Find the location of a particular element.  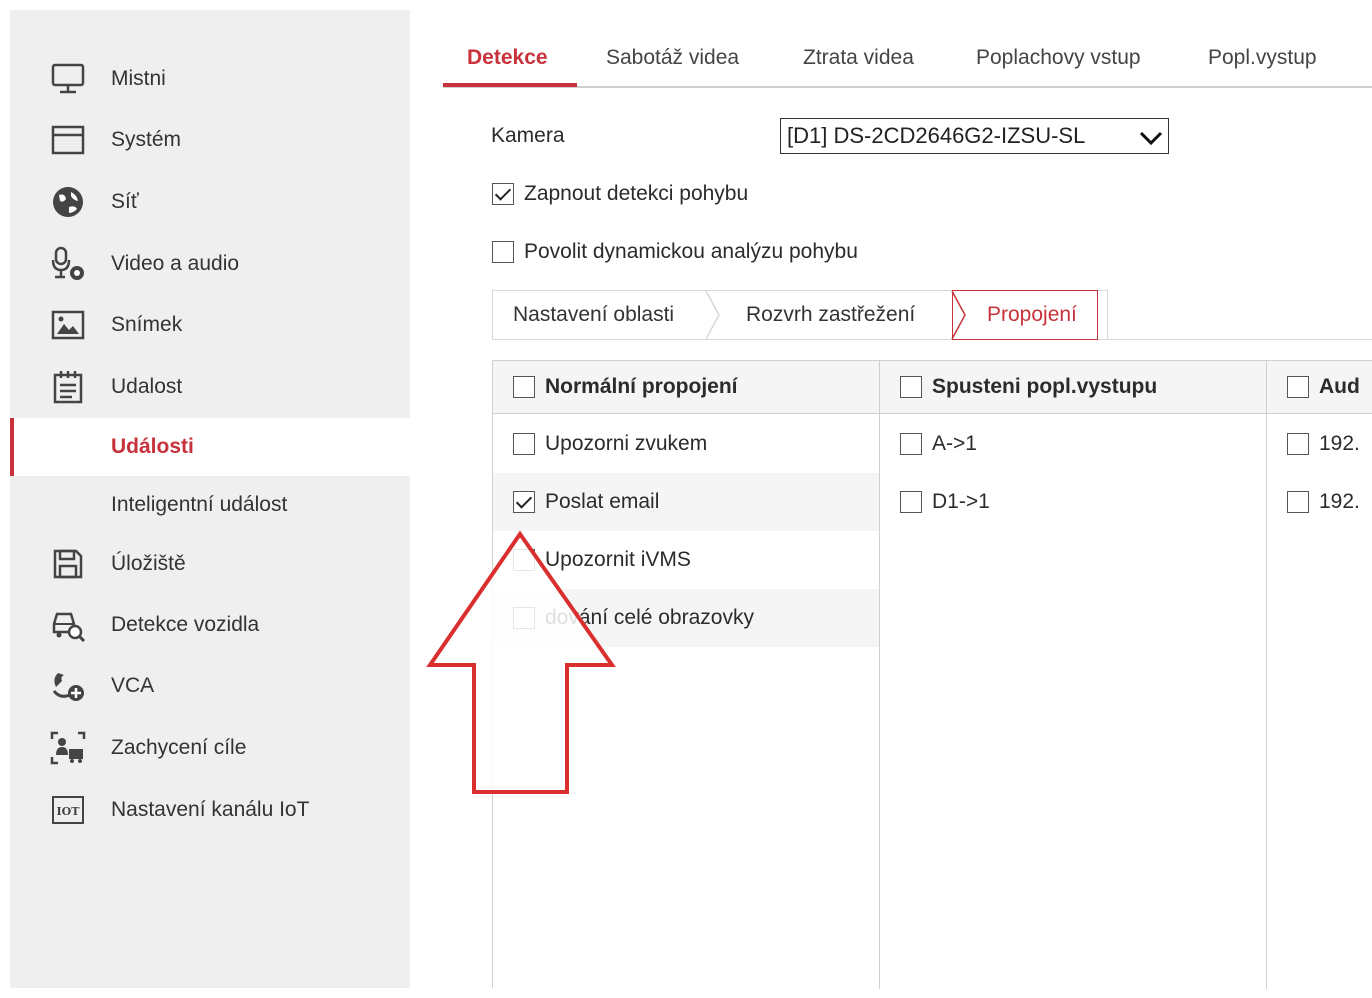

dynamic-analysis-checkbox is located at coordinates (503, 252).